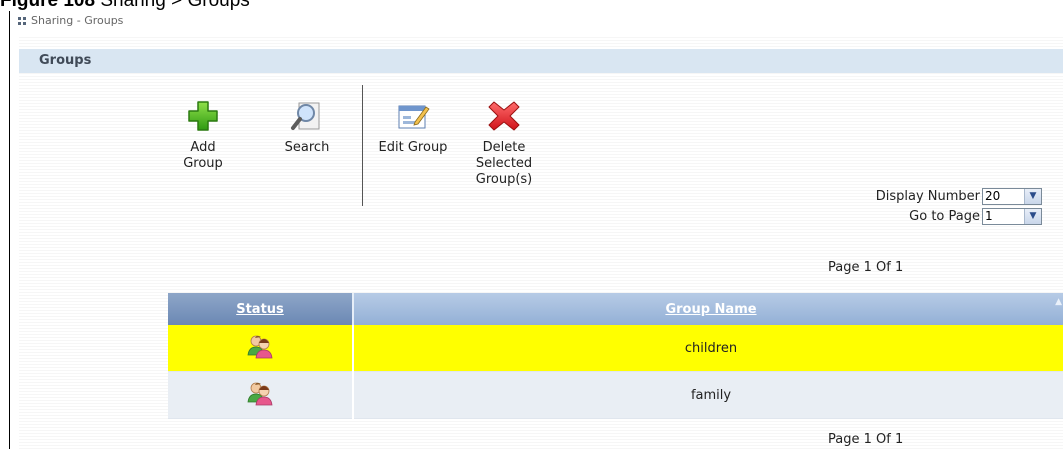  I want to click on table-header-row: Status Group Name ▲, so click(615, 309).